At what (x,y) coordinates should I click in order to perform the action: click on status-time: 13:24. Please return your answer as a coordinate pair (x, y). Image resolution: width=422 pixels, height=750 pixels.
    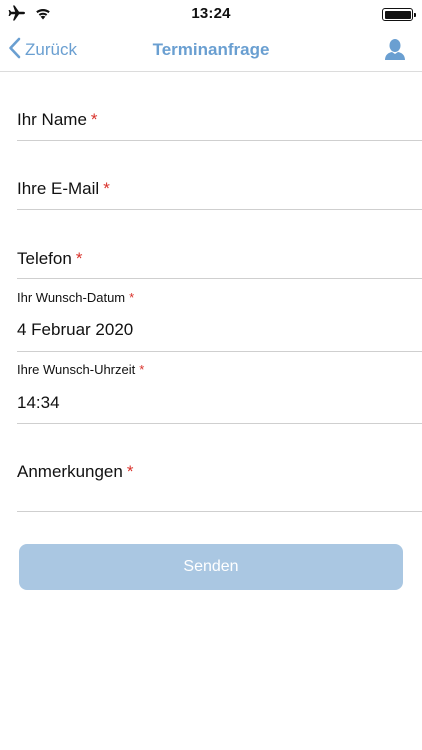
    Looking at the image, I should click on (211, 13).